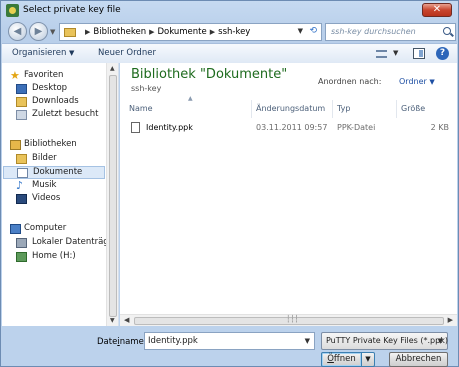 The image size is (459, 367). What do you see at coordinates (45, 228) in the screenshot?
I see `nav-computer-label: Computer` at bounding box center [45, 228].